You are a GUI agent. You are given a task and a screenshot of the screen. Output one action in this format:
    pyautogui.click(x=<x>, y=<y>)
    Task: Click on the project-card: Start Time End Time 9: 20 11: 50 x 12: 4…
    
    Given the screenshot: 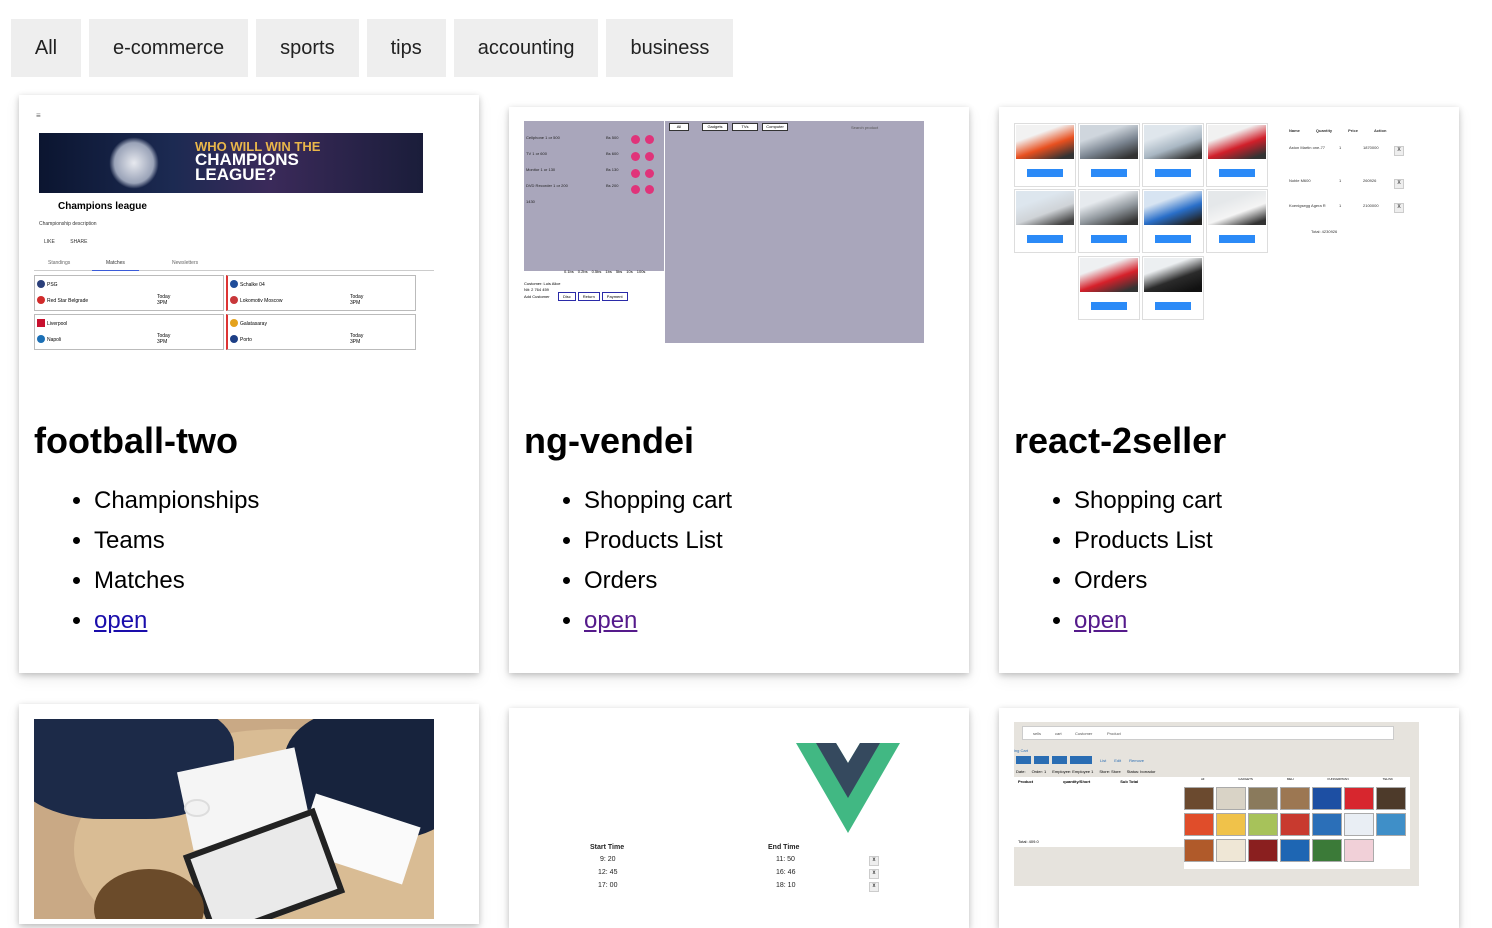 What is the action you would take?
    pyautogui.click(x=739, y=818)
    